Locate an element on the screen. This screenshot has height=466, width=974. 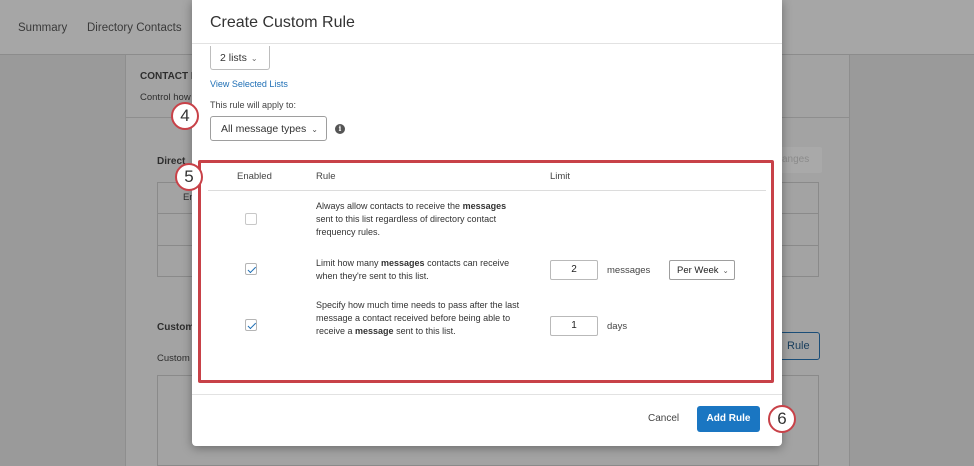
header-divider is located at coordinates (487, 190).